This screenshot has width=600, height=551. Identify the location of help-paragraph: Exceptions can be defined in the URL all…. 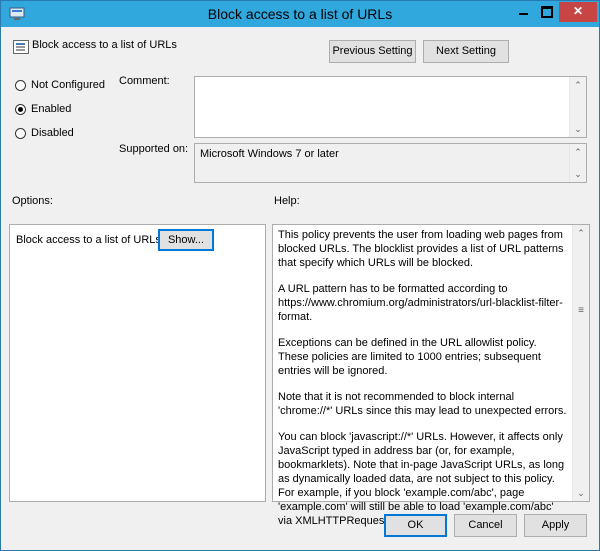
(409, 357).